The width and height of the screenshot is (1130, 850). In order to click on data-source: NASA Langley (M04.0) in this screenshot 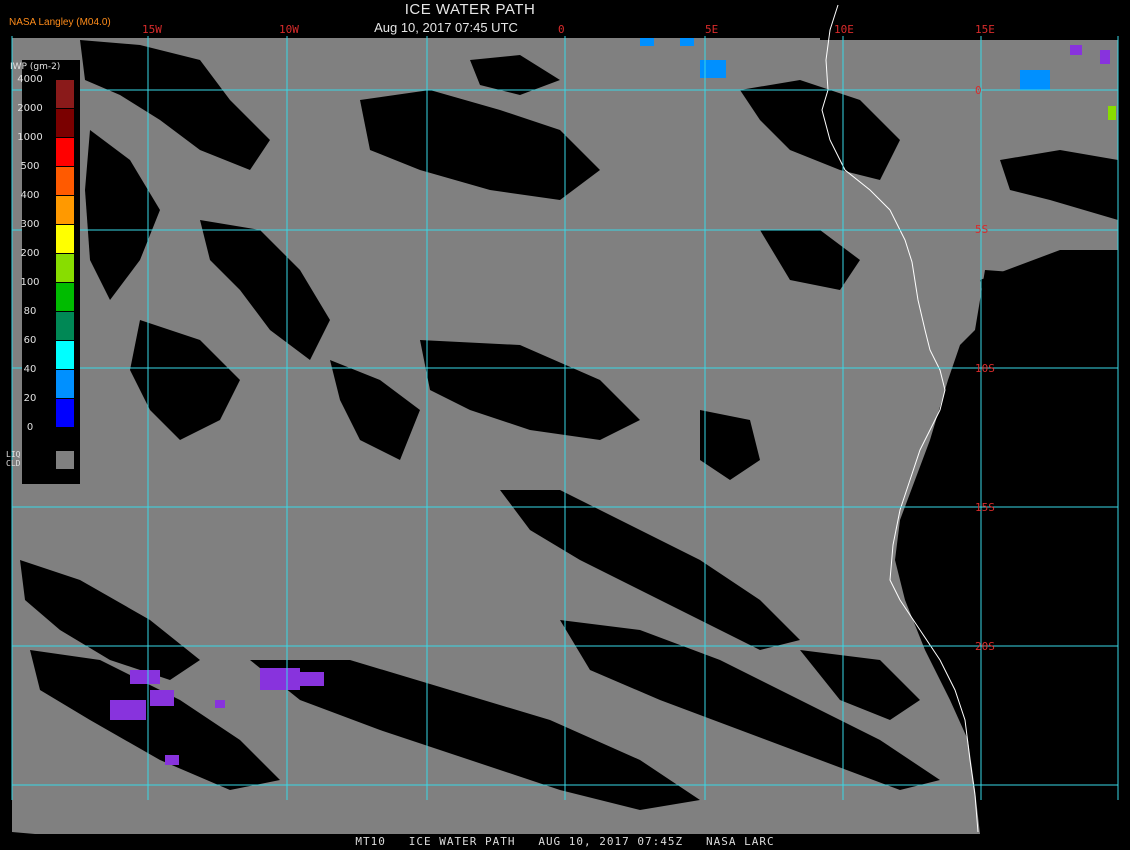, I will do `click(60, 22)`.